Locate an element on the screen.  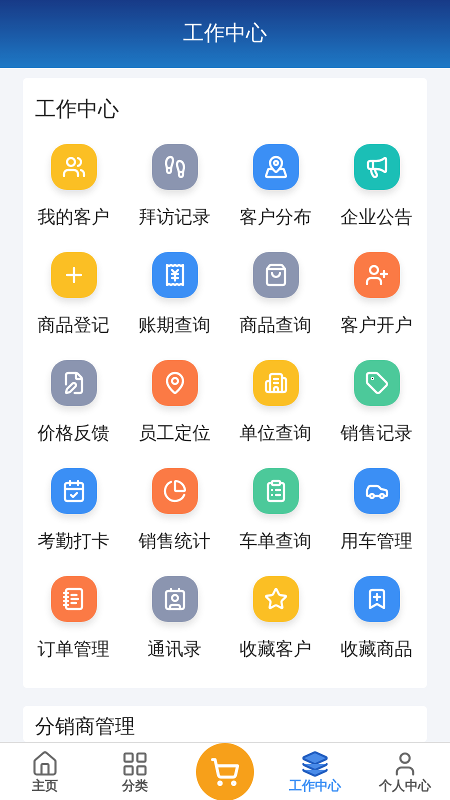
tag-icon is located at coordinates (376, 382).